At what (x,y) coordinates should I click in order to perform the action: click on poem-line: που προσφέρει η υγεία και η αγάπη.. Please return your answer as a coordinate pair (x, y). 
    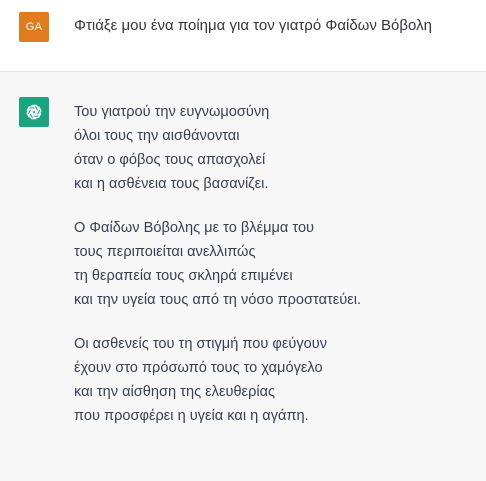
    Looking at the image, I should click on (191, 416).